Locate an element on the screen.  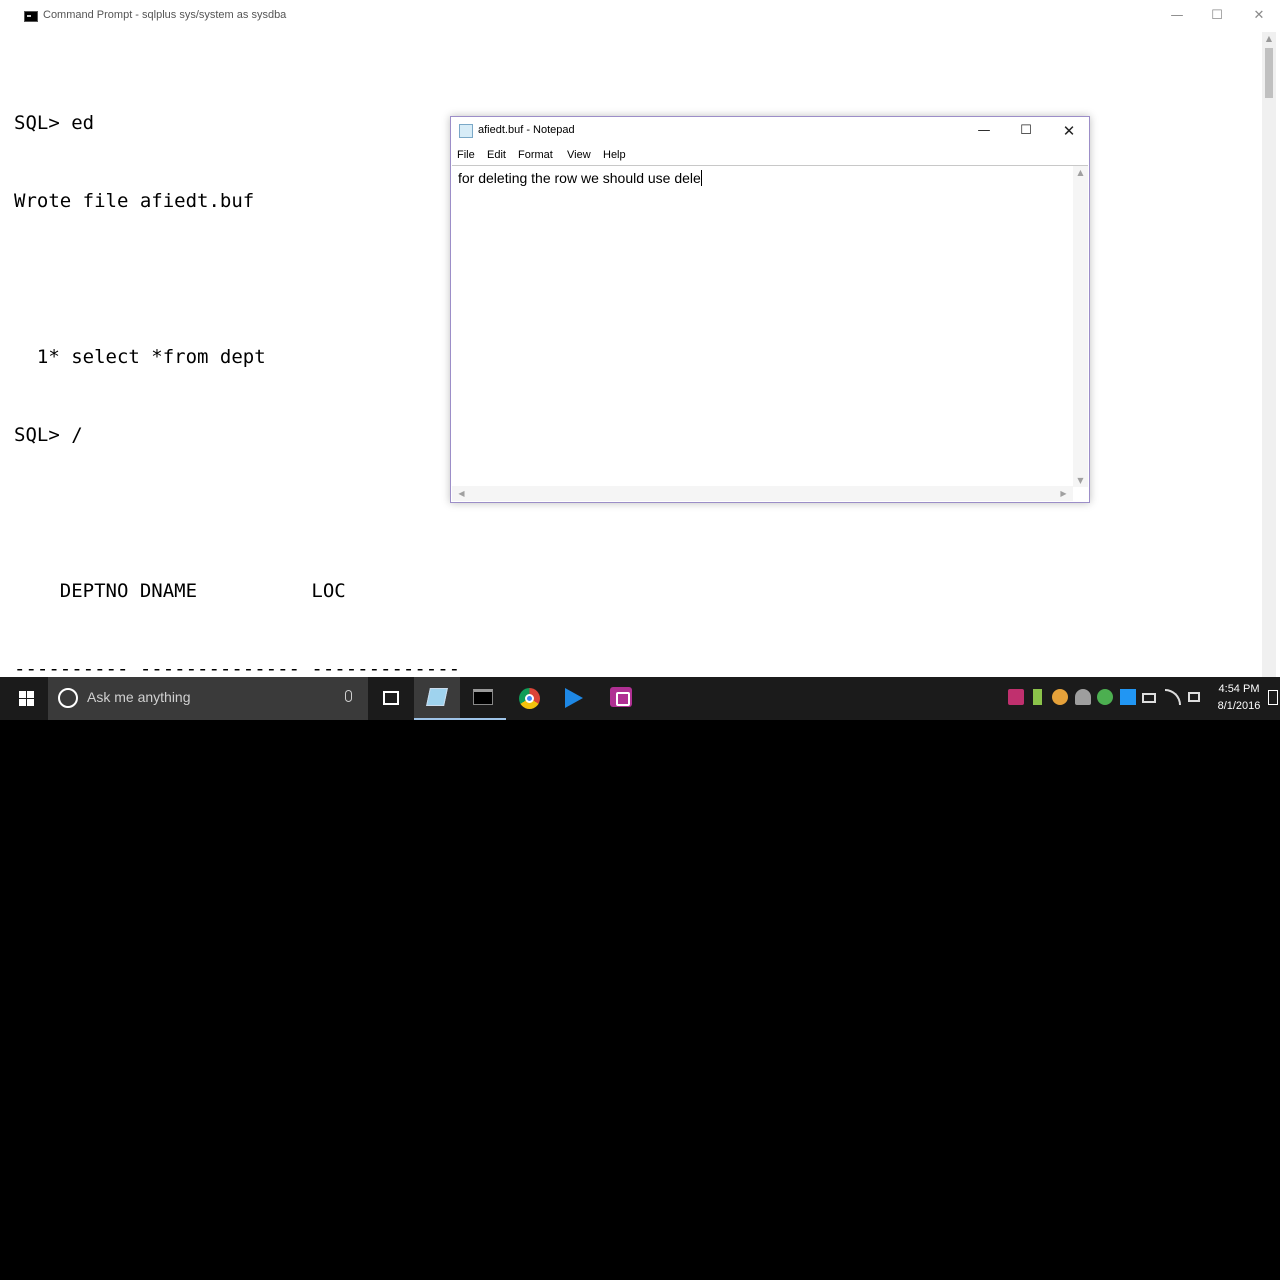
notepad-titlebar: afiedt.buf - Notepad — ☐ ✕ is located at coordinates (770, 131).